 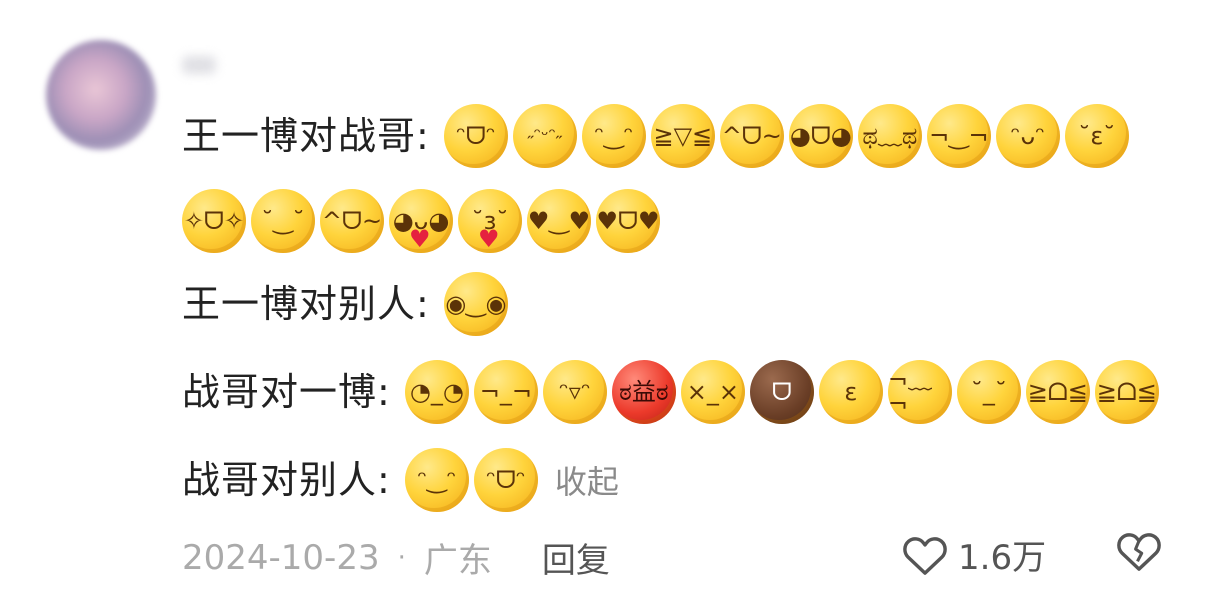 I want to click on comment-line: 战哥对一博: ◔_◔ ¬_¬ ᵔ▿ᵔ ಠ益ಠ ×_× ᗜ ε ¬﹏¬ ˘_˘ ≧ᗝ≦ ≧ᗝ≦, so click(x=673, y=392).